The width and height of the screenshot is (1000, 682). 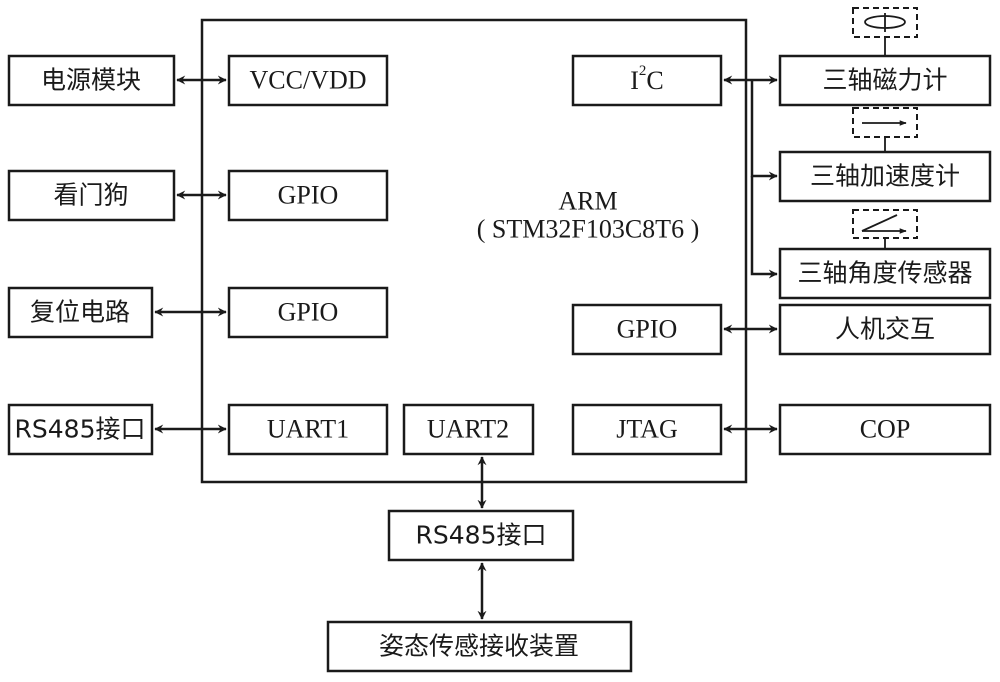 What do you see at coordinates (885, 129) in the screenshot?
I see `linear-arrow-icon` at bounding box center [885, 129].